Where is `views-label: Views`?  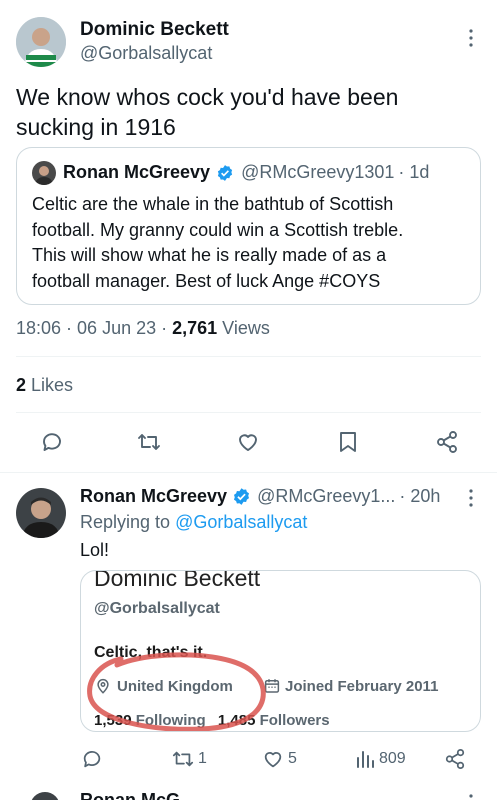
views-label: Views is located at coordinates (243, 328).